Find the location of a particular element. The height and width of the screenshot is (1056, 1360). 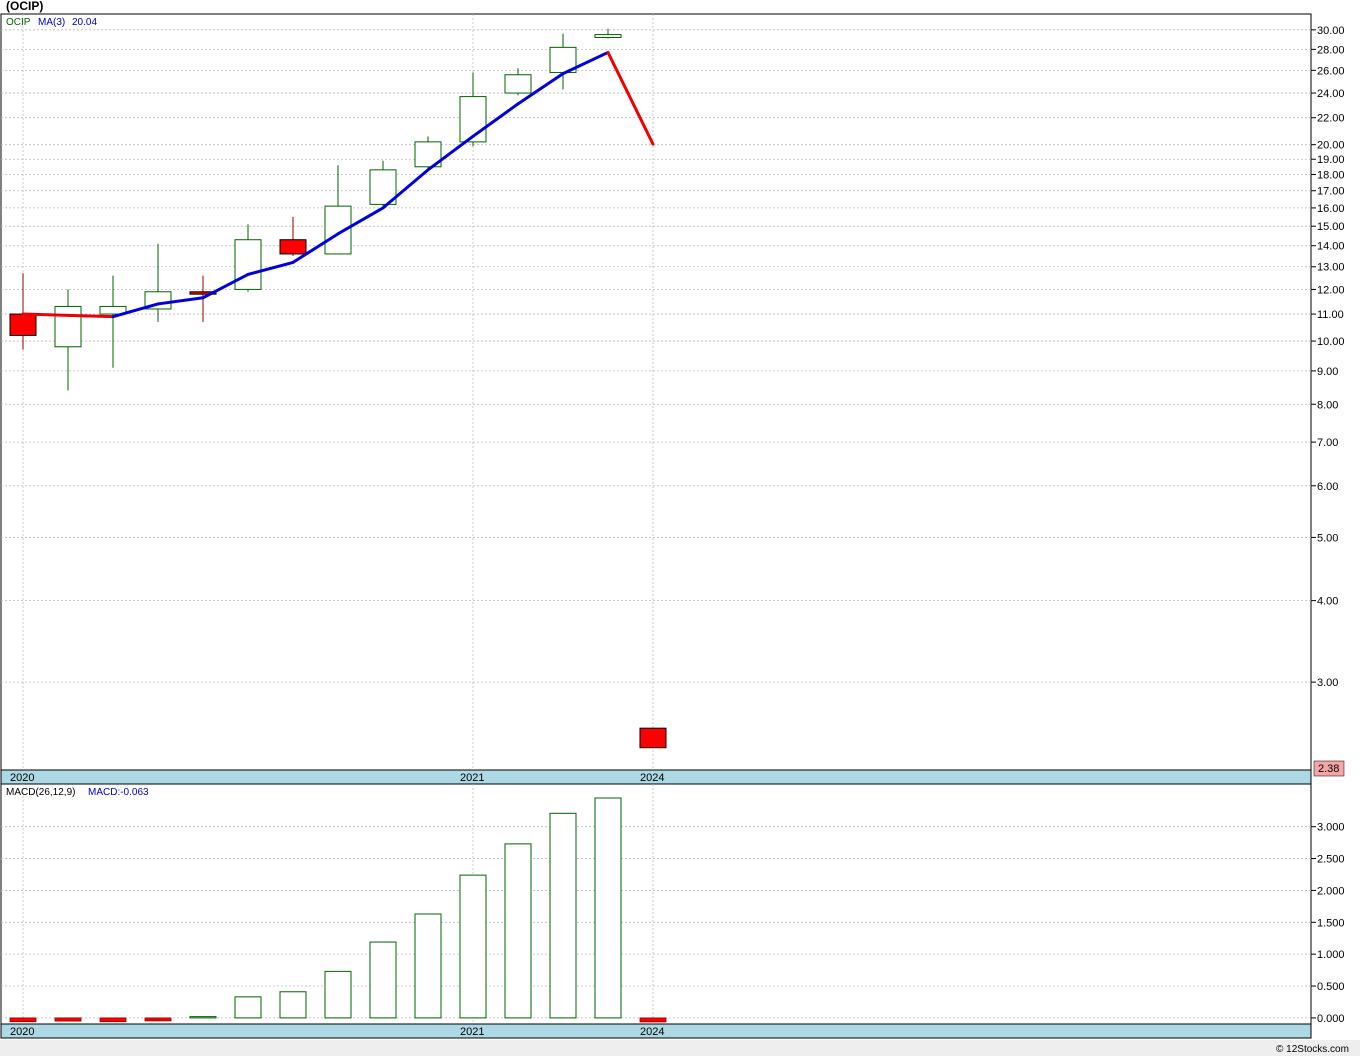

price-tick-label: 3.00 is located at coordinates (1327, 683).